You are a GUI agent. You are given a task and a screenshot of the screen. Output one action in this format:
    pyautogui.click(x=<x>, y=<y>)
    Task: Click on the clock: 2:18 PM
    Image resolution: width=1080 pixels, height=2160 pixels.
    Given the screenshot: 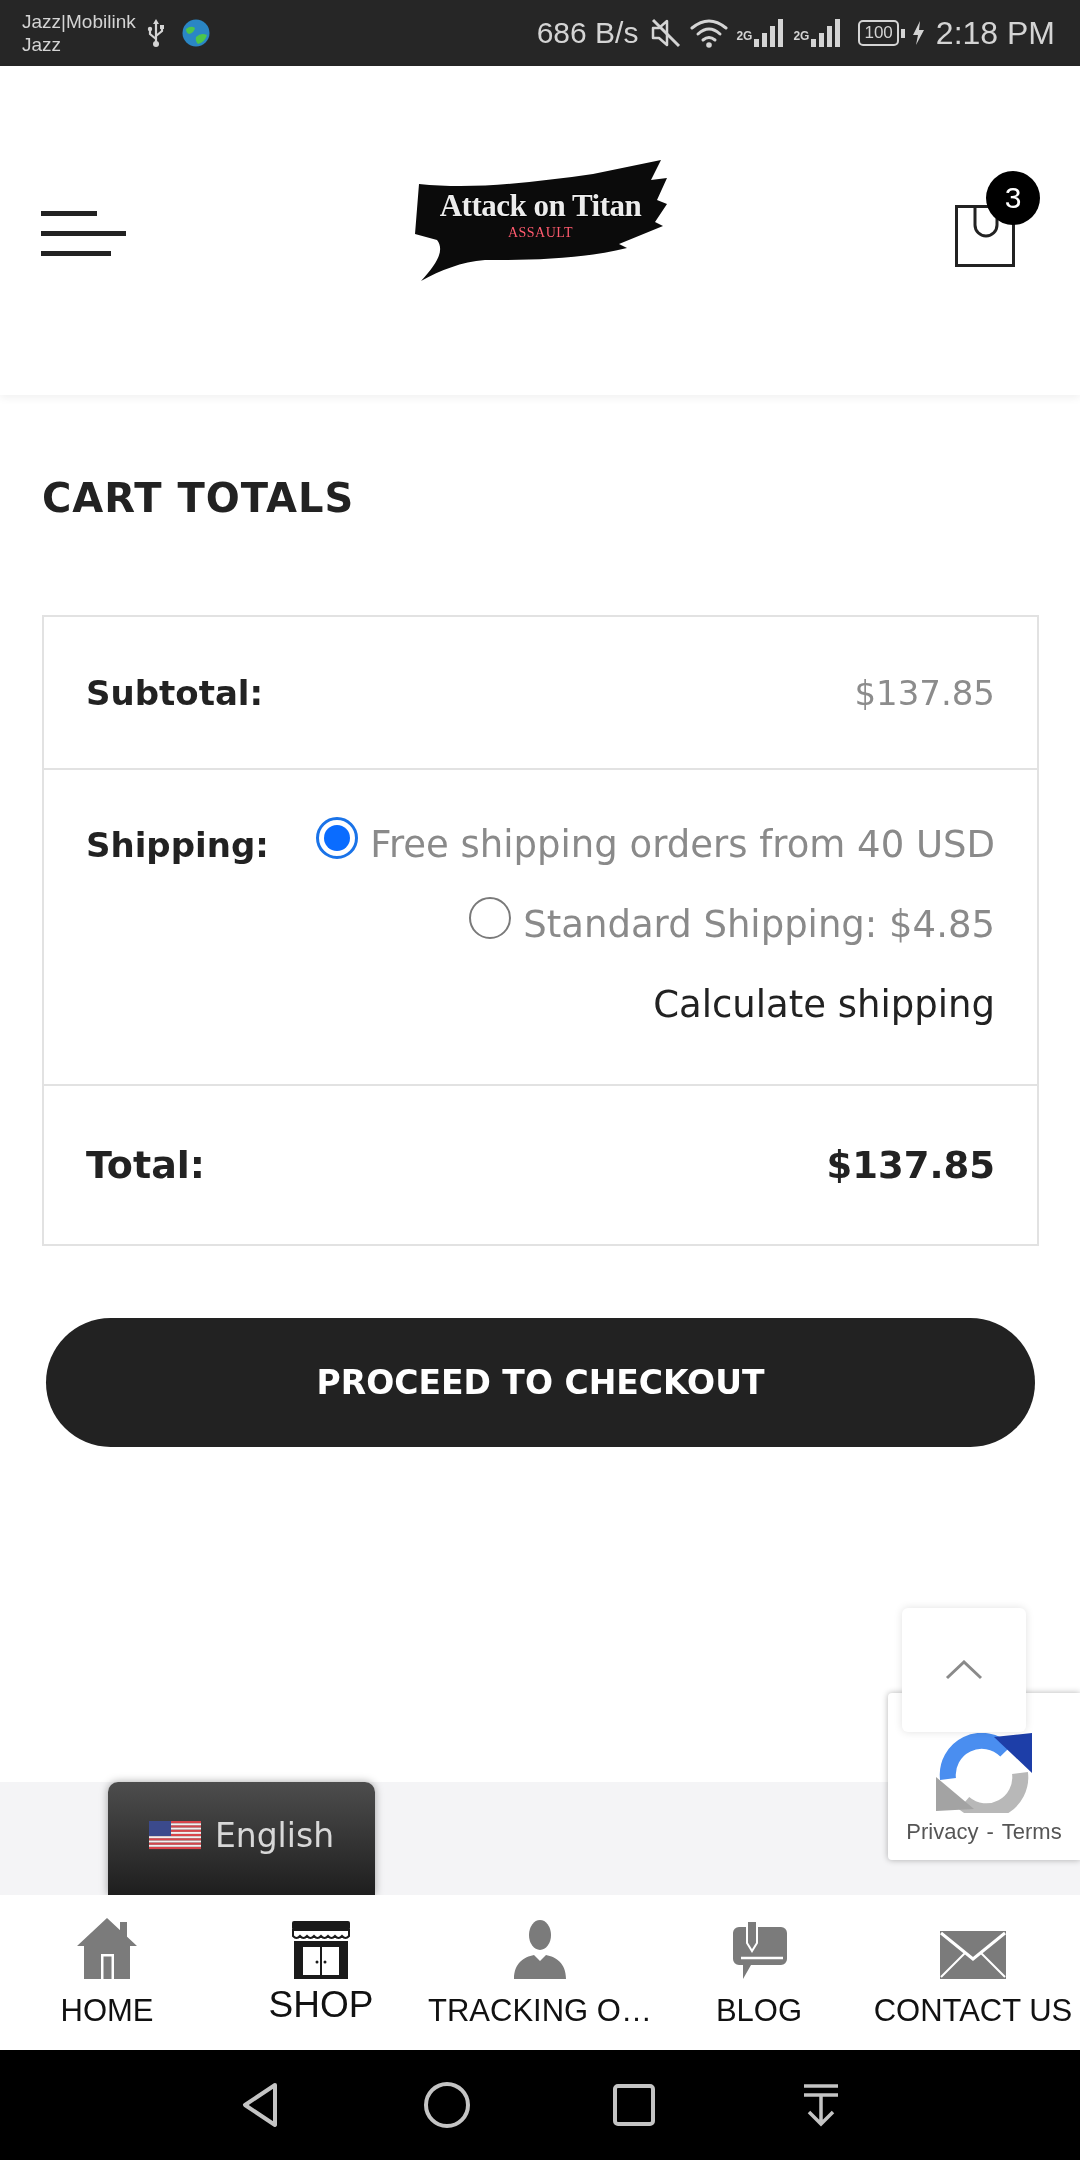 What is the action you would take?
    pyautogui.click(x=995, y=33)
    